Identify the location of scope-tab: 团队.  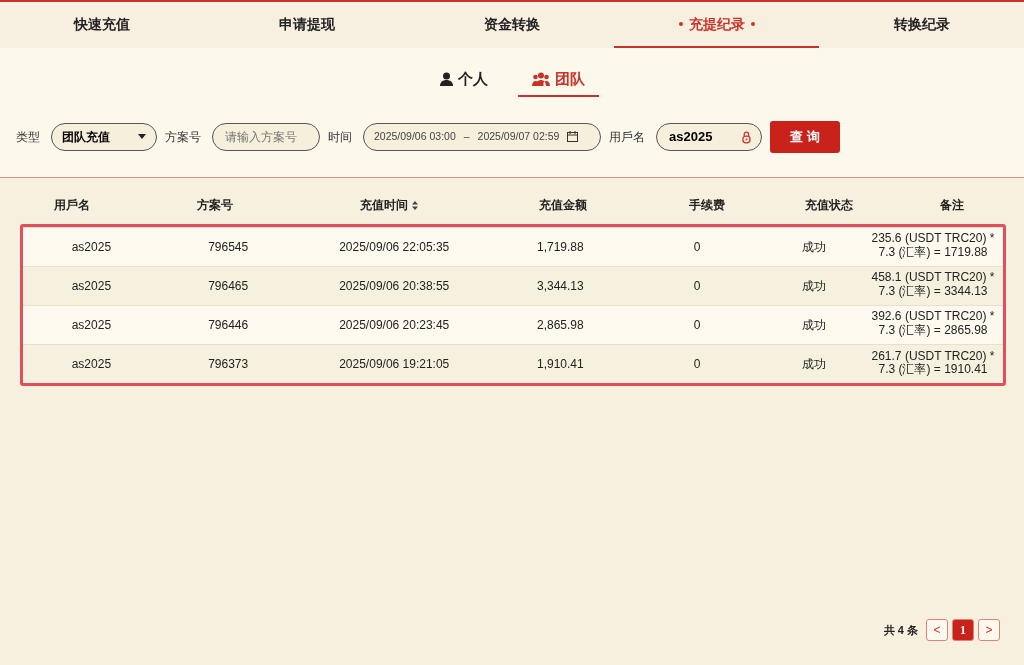
(558, 80).